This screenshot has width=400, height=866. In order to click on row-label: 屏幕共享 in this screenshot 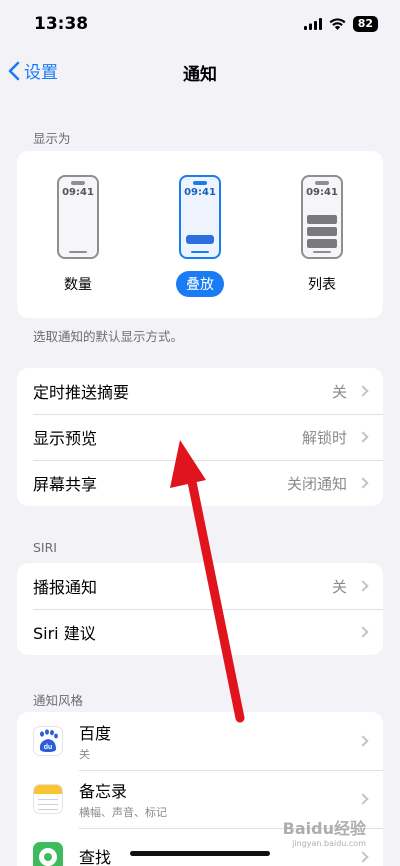, I will do `click(65, 484)`.